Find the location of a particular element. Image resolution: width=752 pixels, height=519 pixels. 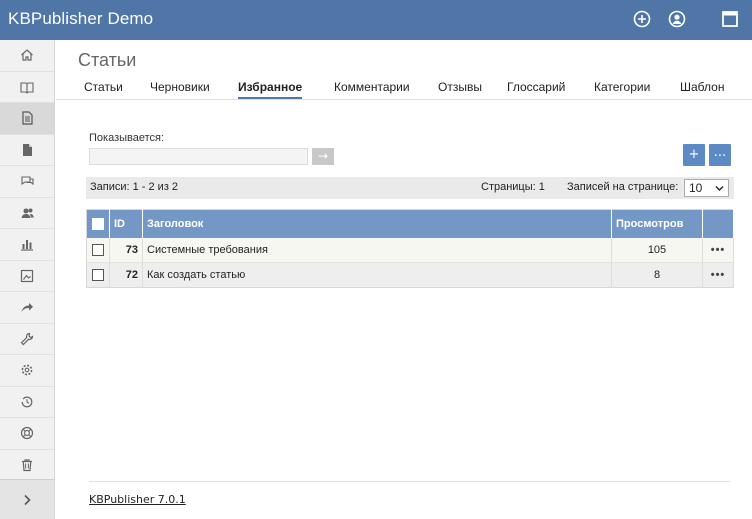

select-all-checkbox is located at coordinates (98, 223).